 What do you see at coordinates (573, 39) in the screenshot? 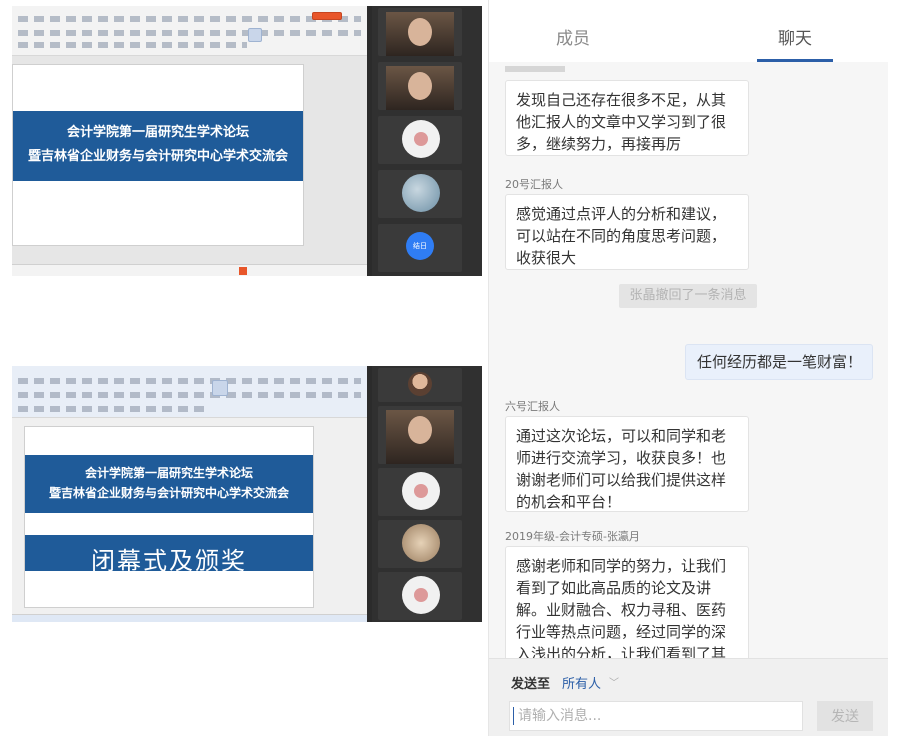
I see `tab-members-label: 成员` at bounding box center [573, 39].